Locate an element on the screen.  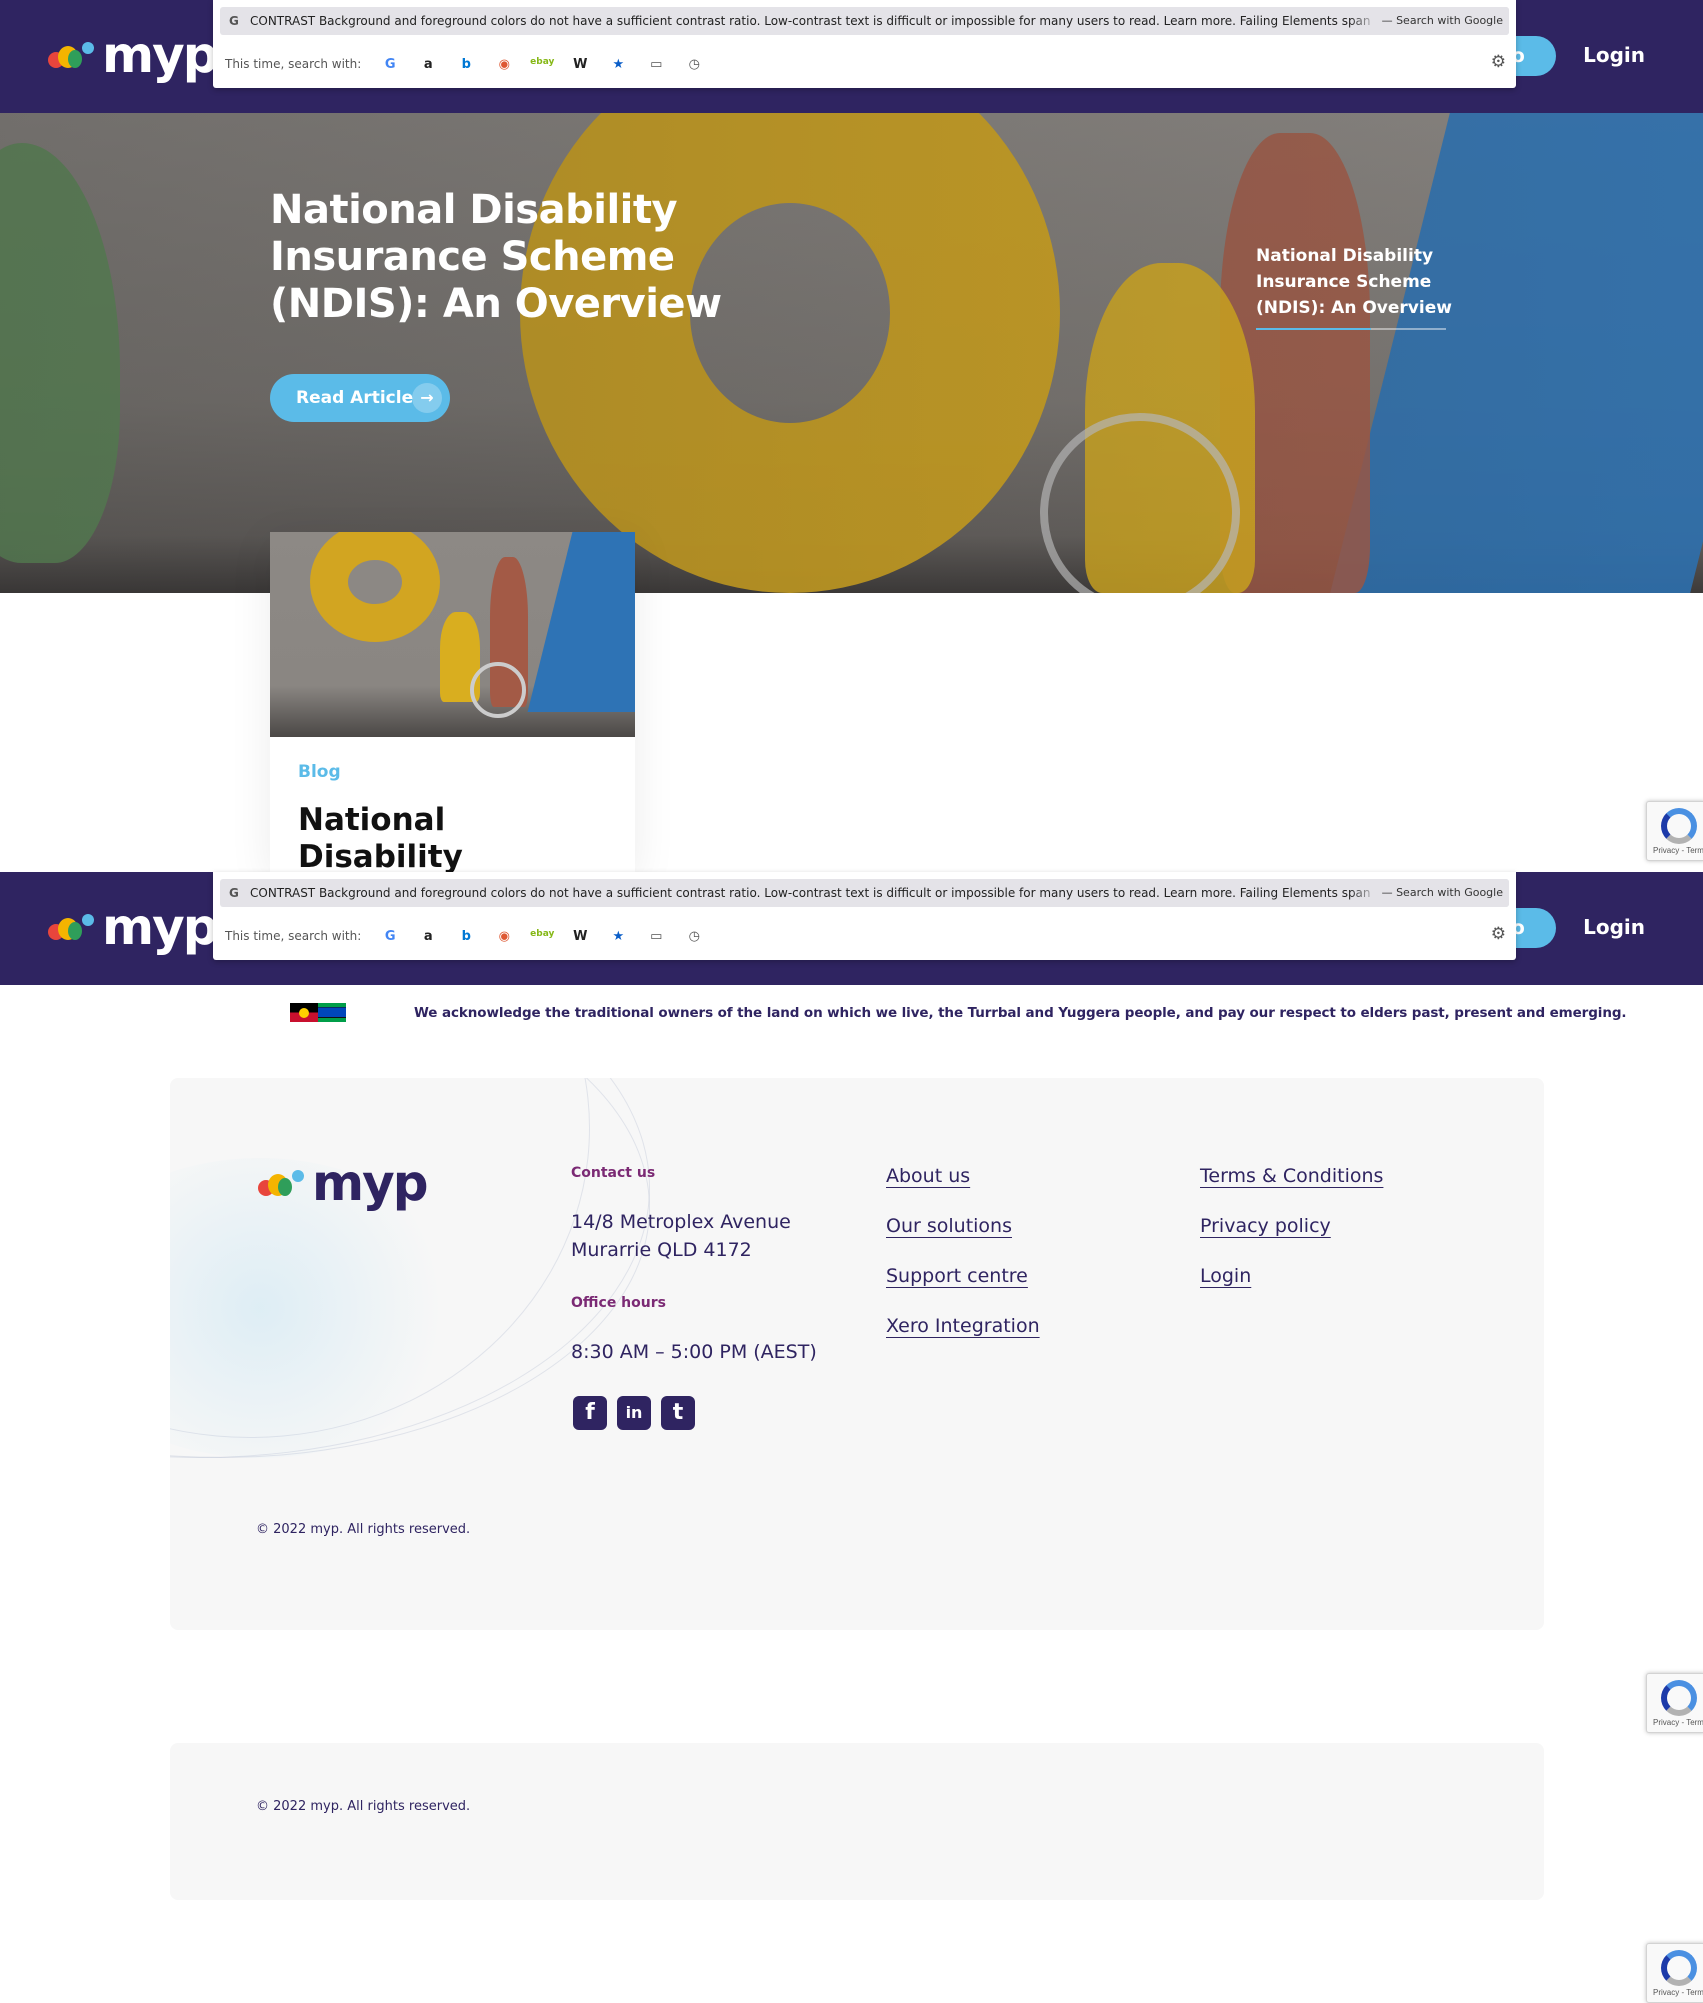
contact-heading: Contact us is located at coordinates (613, 1173).